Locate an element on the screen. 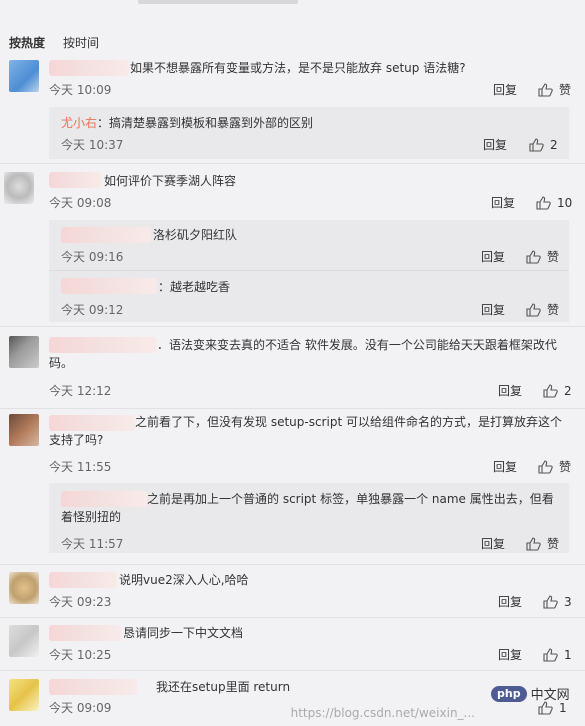 This screenshot has height=726, width=585. comment-time: 今天 12:12 is located at coordinates (80, 391).